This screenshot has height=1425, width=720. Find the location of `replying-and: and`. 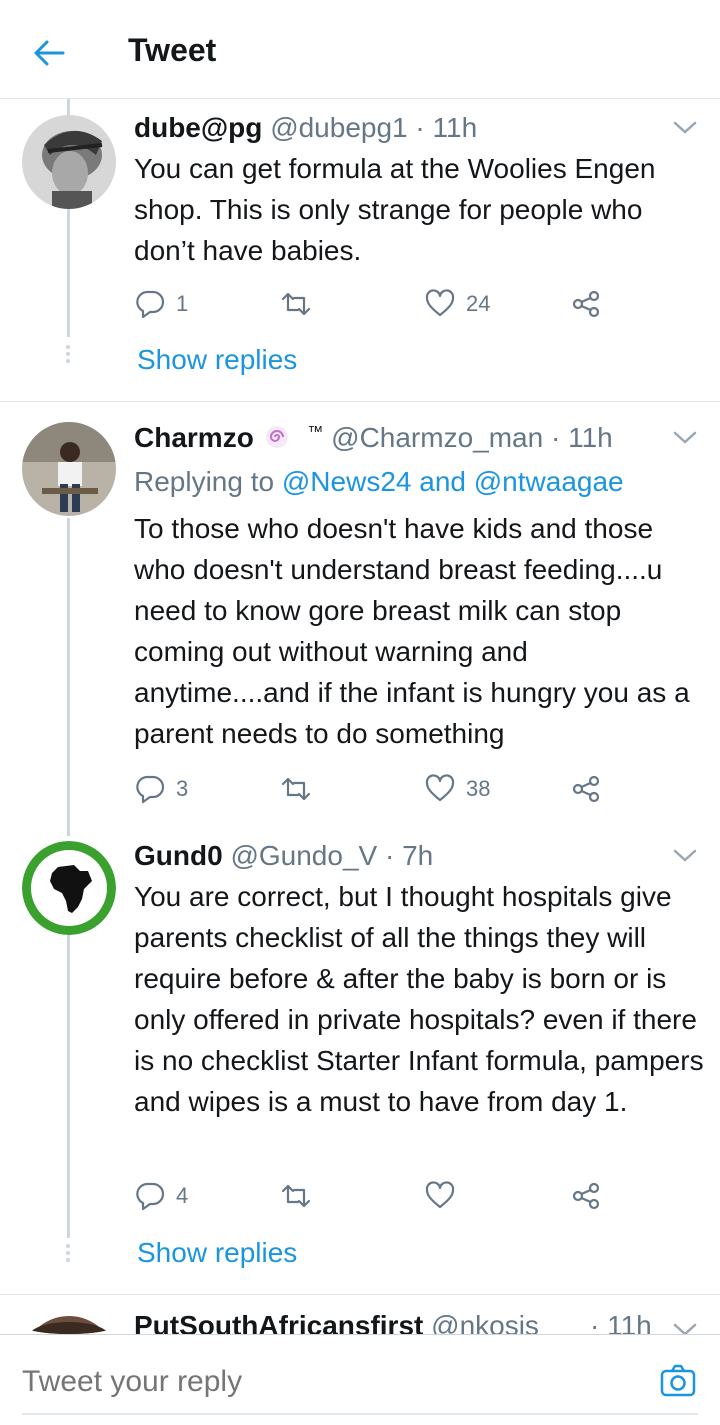

replying-and: and is located at coordinates (442, 481).